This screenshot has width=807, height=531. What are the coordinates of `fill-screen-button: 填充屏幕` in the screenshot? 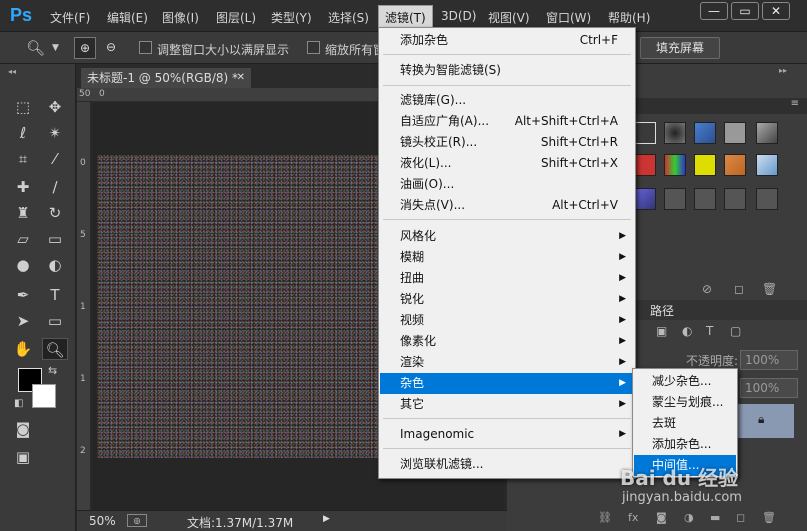 It's located at (680, 48).